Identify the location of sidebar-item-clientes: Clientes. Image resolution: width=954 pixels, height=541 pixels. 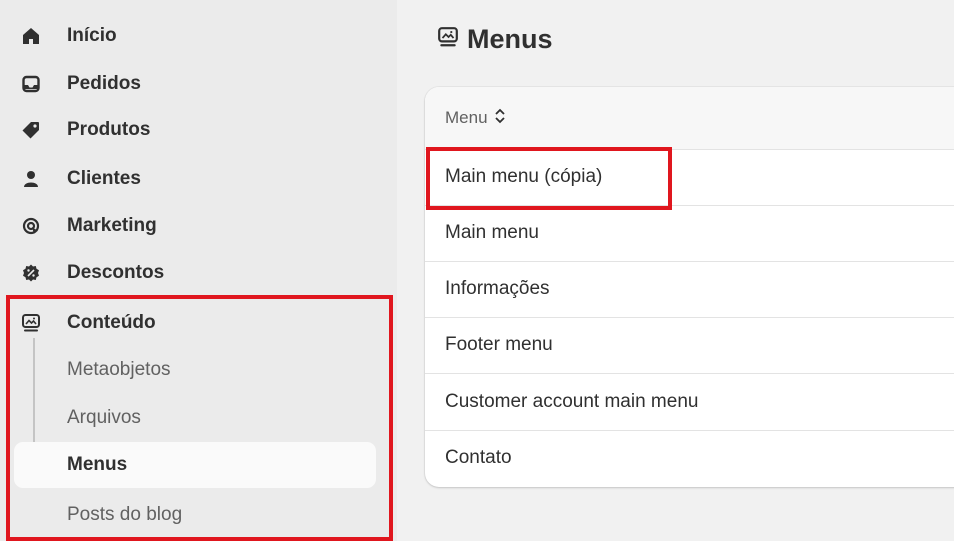
(190, 179).